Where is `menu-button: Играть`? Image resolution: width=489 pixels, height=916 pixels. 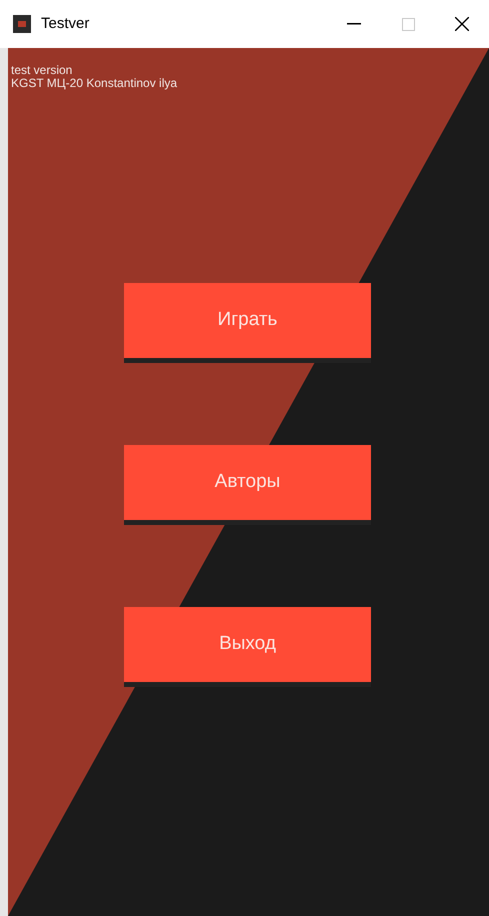 menu-button: Играть is located at coordinates (247, 320).